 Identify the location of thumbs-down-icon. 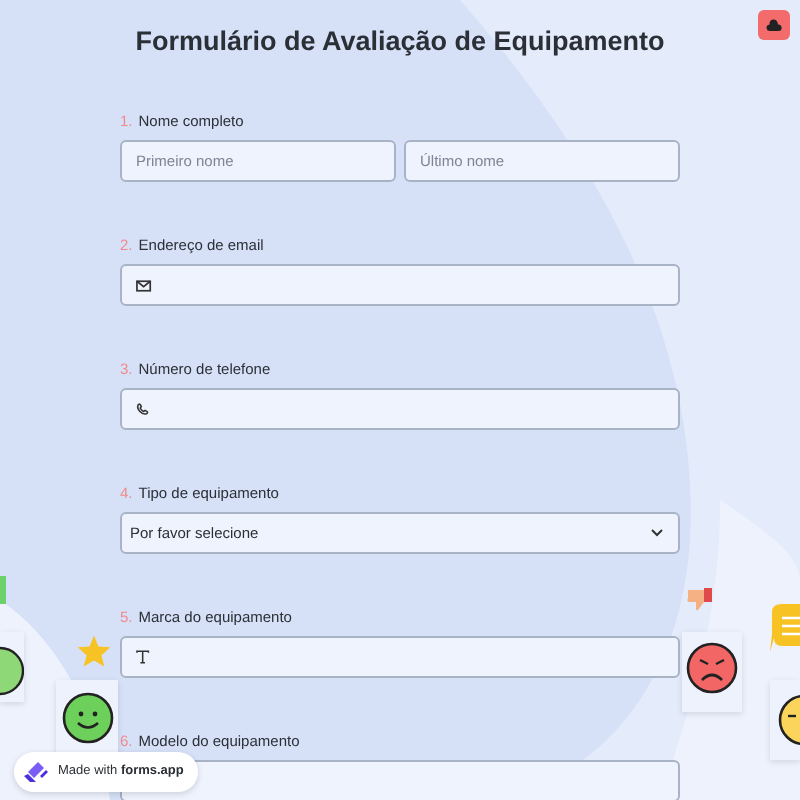
(700, 600).